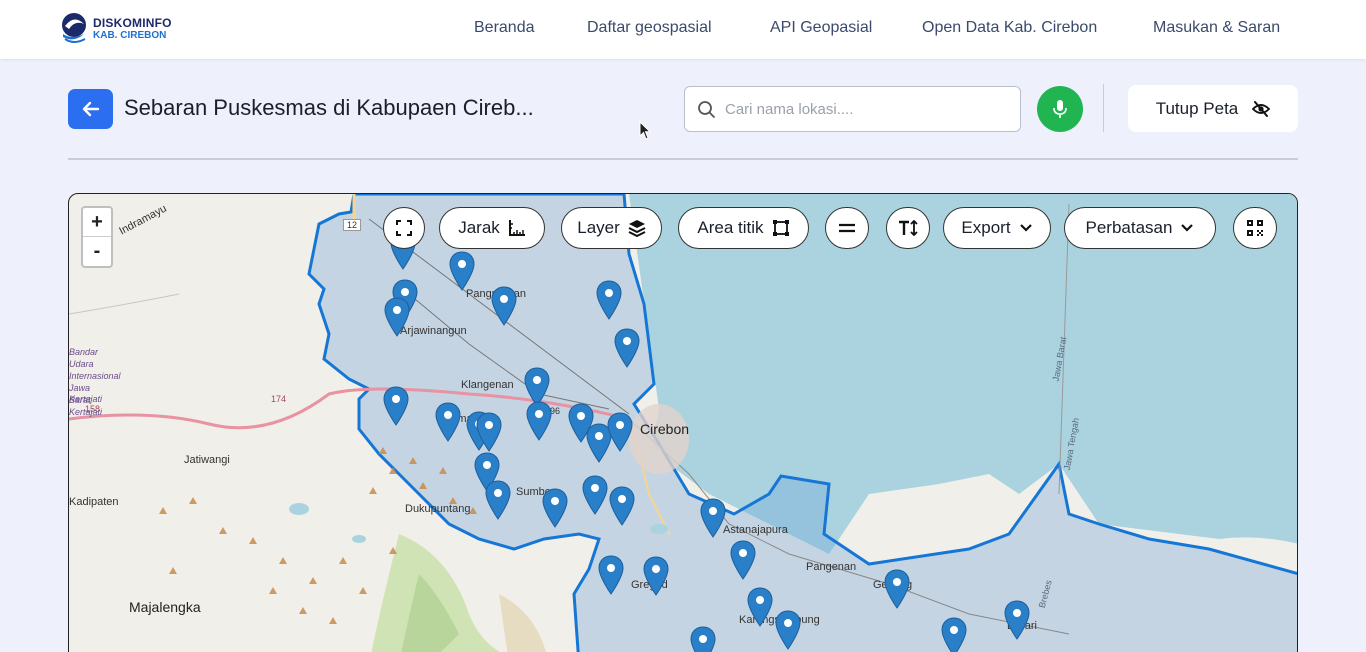 This screenshot has width=1366, height=652. I want to click on fullscreen-icon, so click(404, 228).